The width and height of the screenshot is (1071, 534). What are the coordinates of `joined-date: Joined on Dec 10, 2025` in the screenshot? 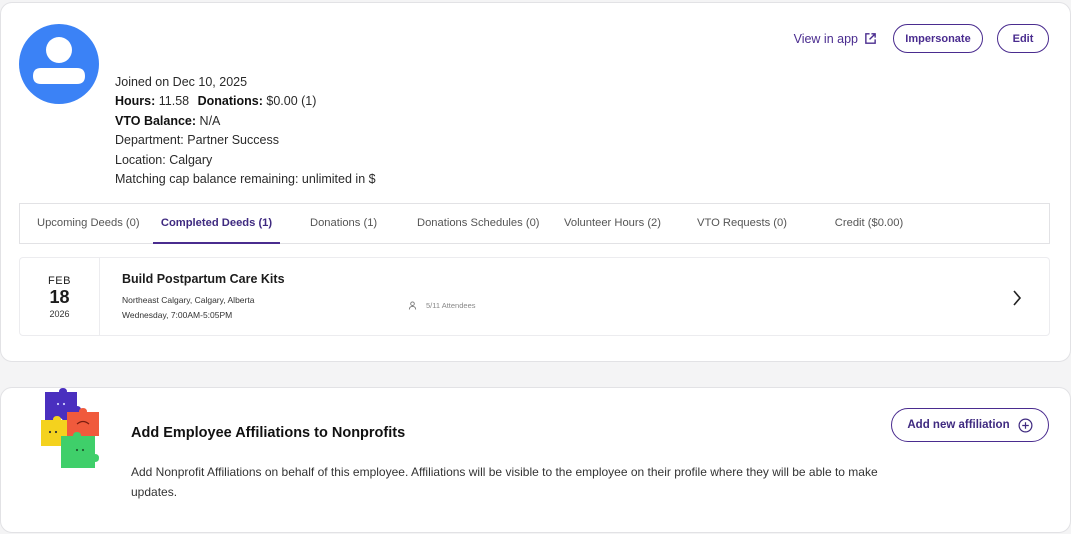 It's located at (181, 82).